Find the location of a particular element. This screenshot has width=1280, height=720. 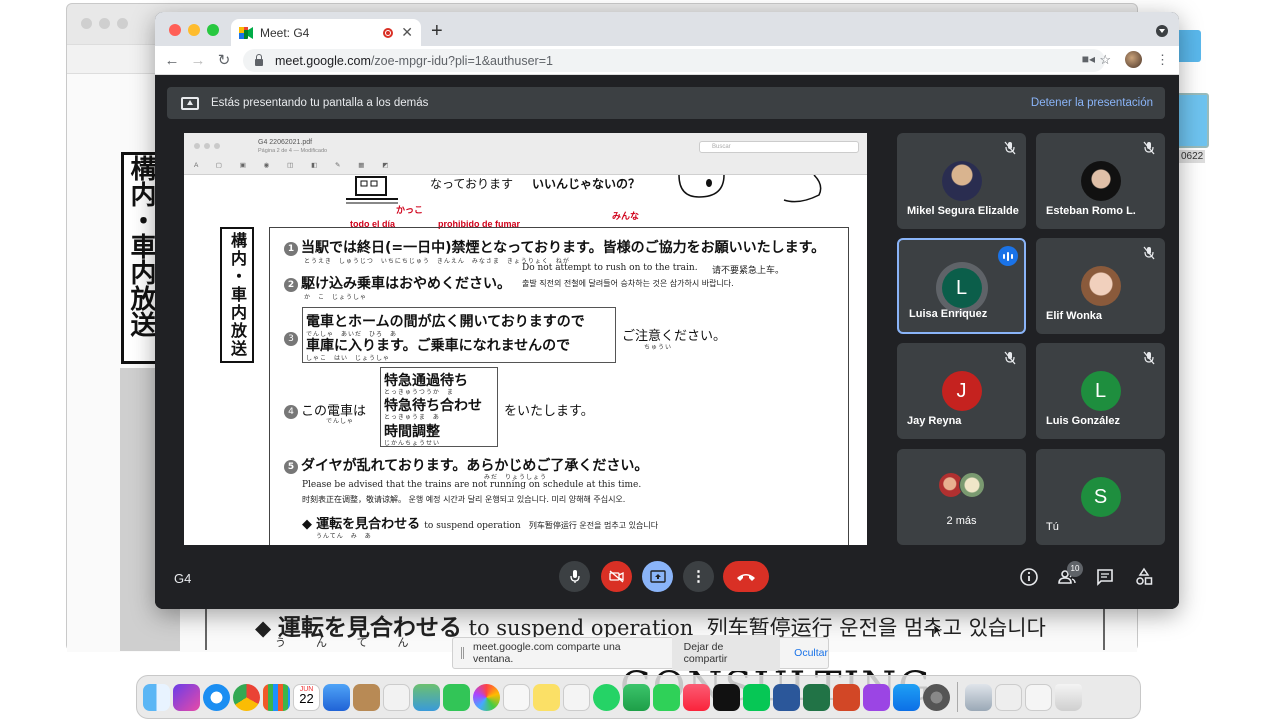

chat-icon is located at coordinates (1105, 577).